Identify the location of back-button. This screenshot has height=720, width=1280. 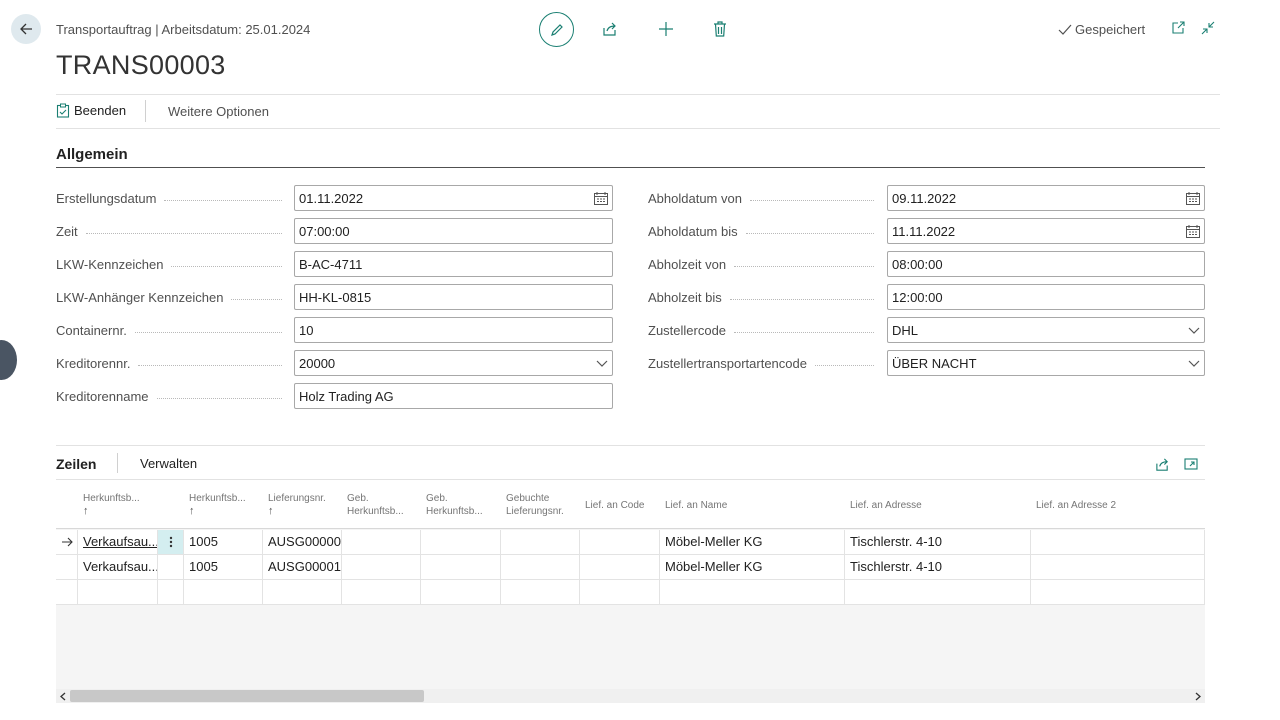
(26, 29).